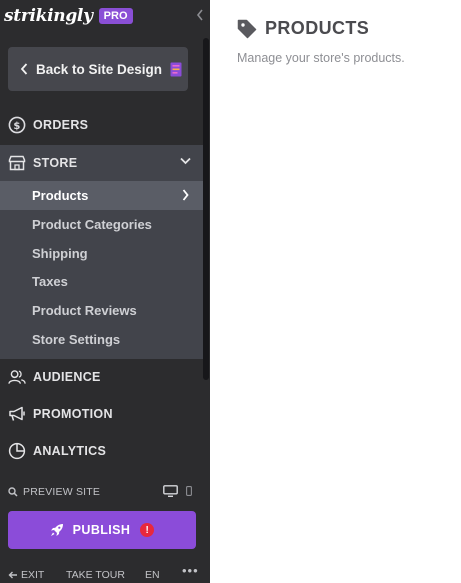  I want to click on store-item-store-settings: Store Settings, so click(101, 339).